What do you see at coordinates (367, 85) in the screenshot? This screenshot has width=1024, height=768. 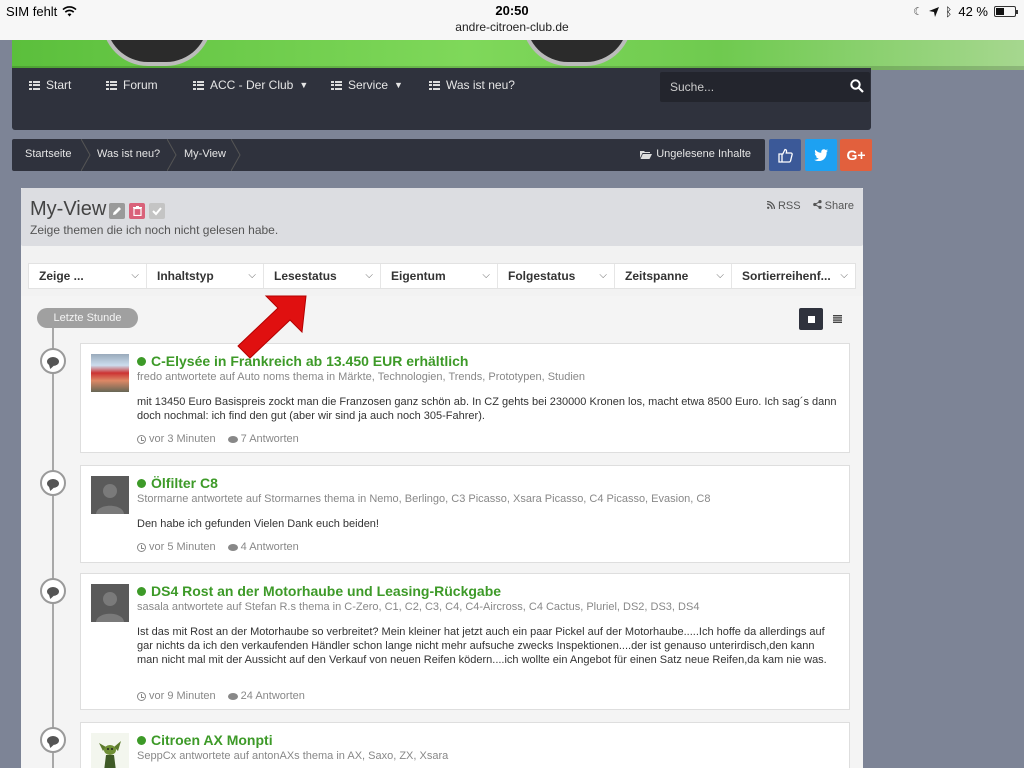 I see `nav-item-service: Service ▼` at bounding box center [367, 85].